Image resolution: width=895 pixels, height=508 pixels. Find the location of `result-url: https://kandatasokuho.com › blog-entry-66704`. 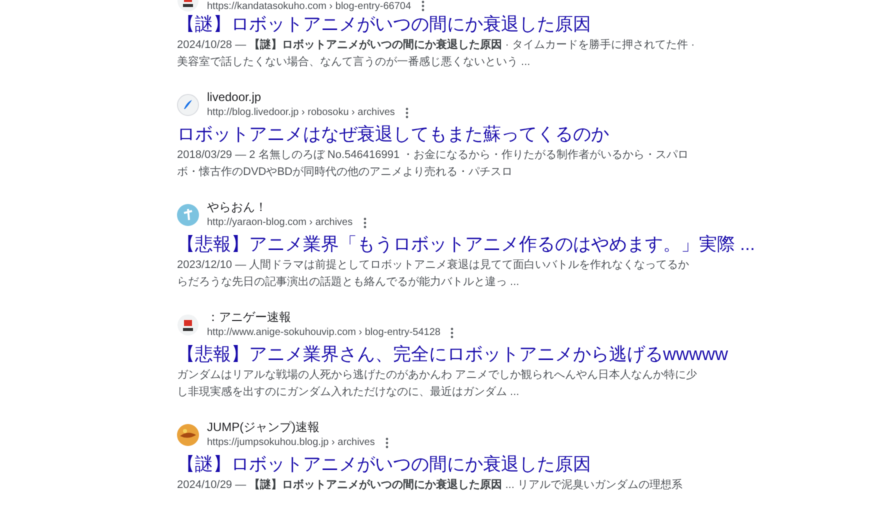

result-url: https://kandatasokuho.com › blog-entry-66704 is located at coordinates (309, 6).